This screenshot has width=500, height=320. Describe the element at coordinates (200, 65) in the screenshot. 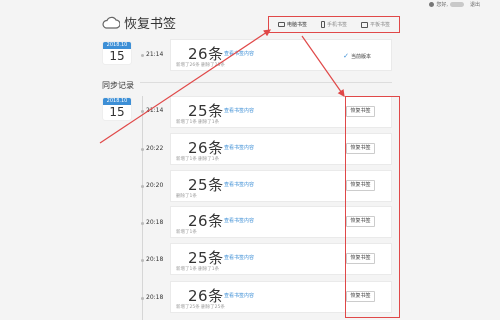

I see `change-summary: 新增了26条 删除了25条` at that location.